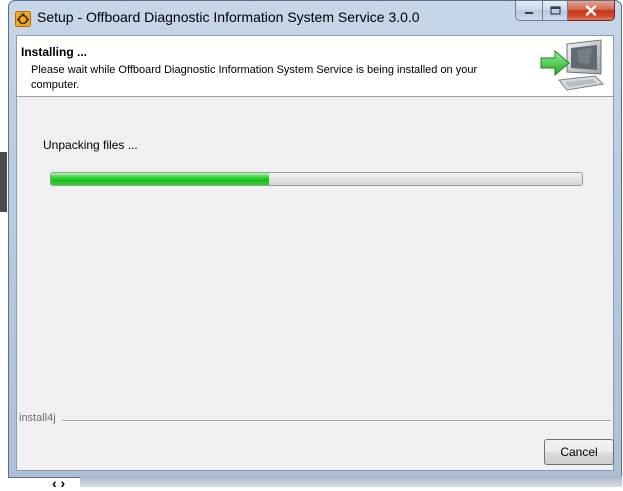 The width and height of the screenshot is (623, 491). Describe the element at coordinates (351, 481) in the screenshot. I see `window-edge-strip` at that location.